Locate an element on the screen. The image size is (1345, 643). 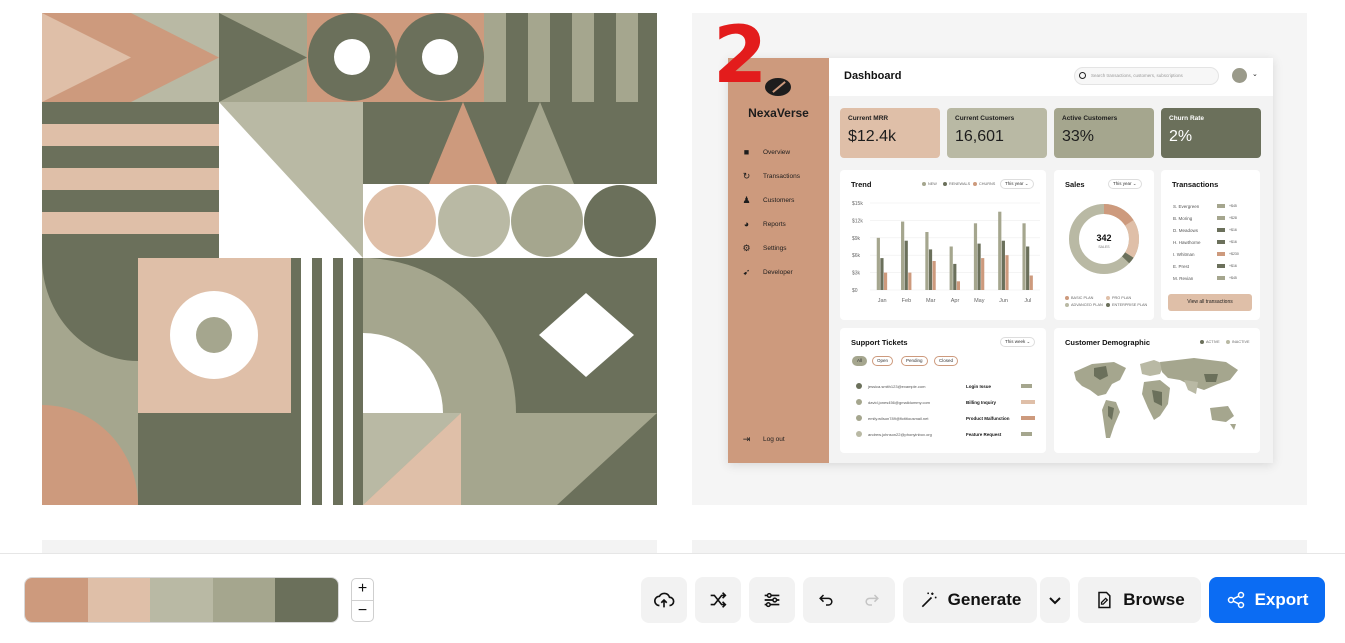
list-item: I. Whitman +$230 is located at coordinates (1206, 254).